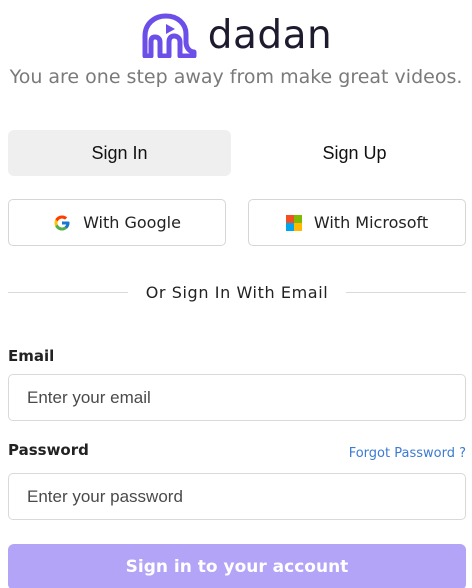 The height and width of the screenshot is (588, 472). Describe the element at coordinates (132, 222) in the screenshot. I see `google-button-label: With Google` at that location.